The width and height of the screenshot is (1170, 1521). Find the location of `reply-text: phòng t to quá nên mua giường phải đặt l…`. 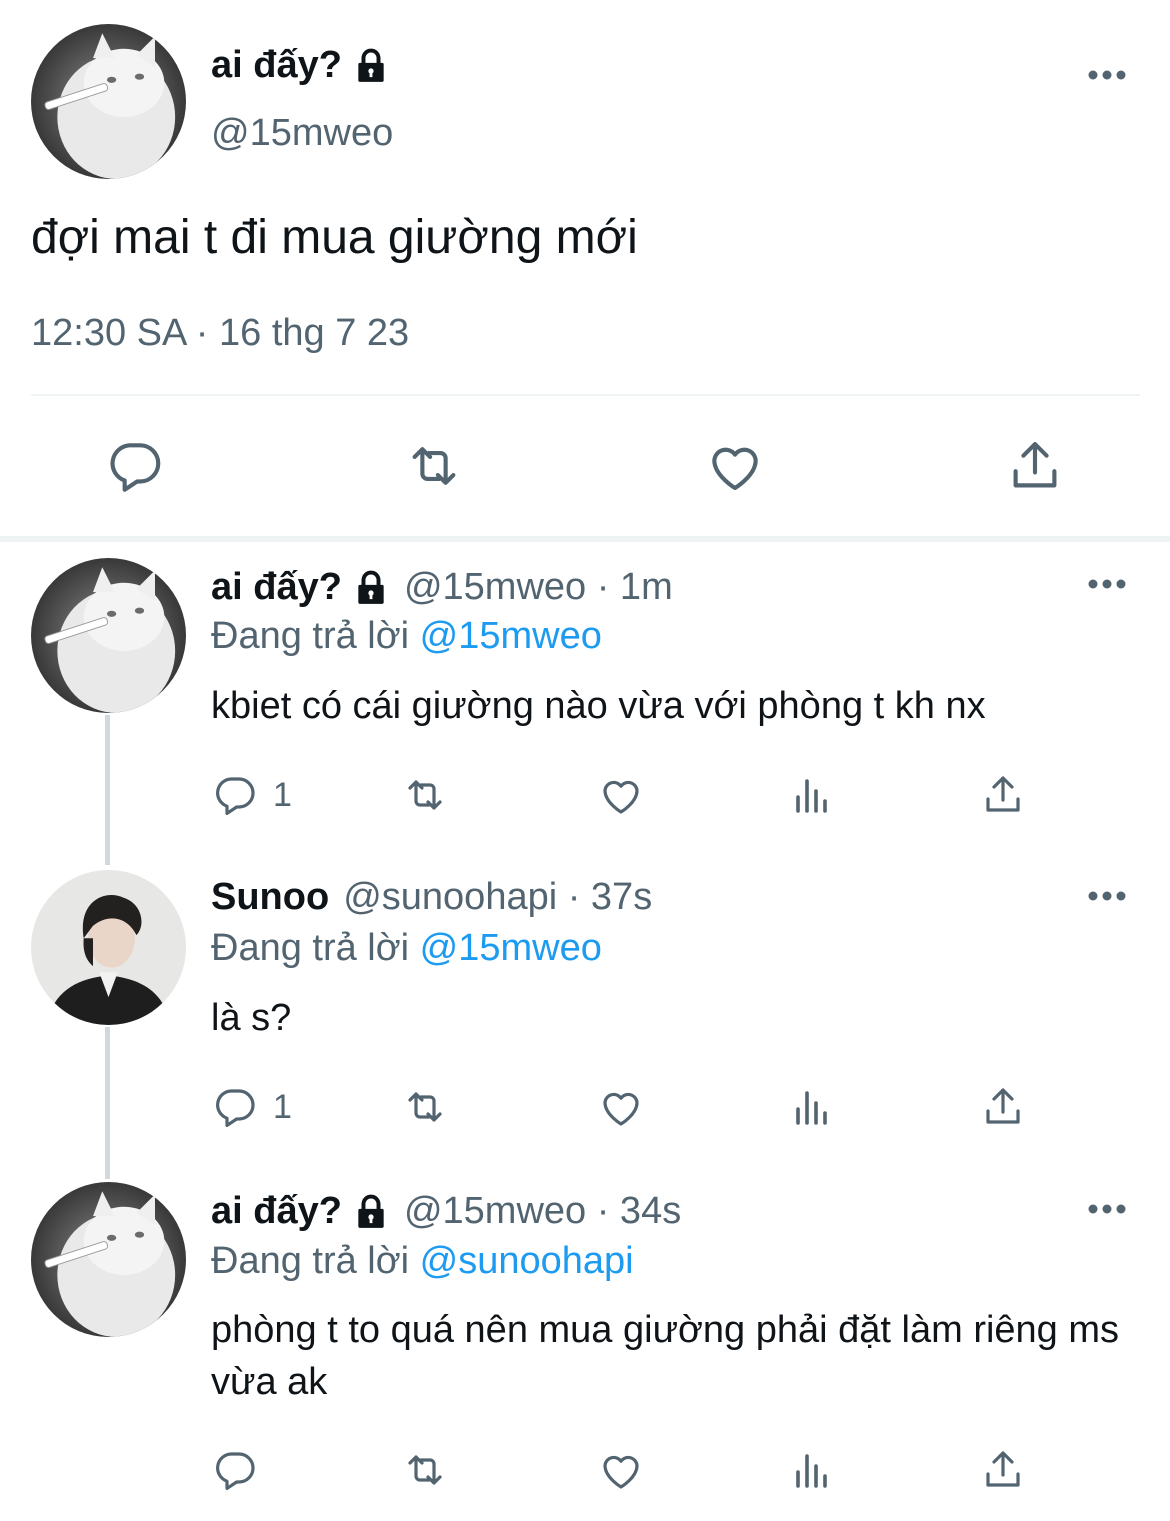

reply-text: phòng t to quá nên mua giường phải đặt l… is located at coordinates (665, 1356).